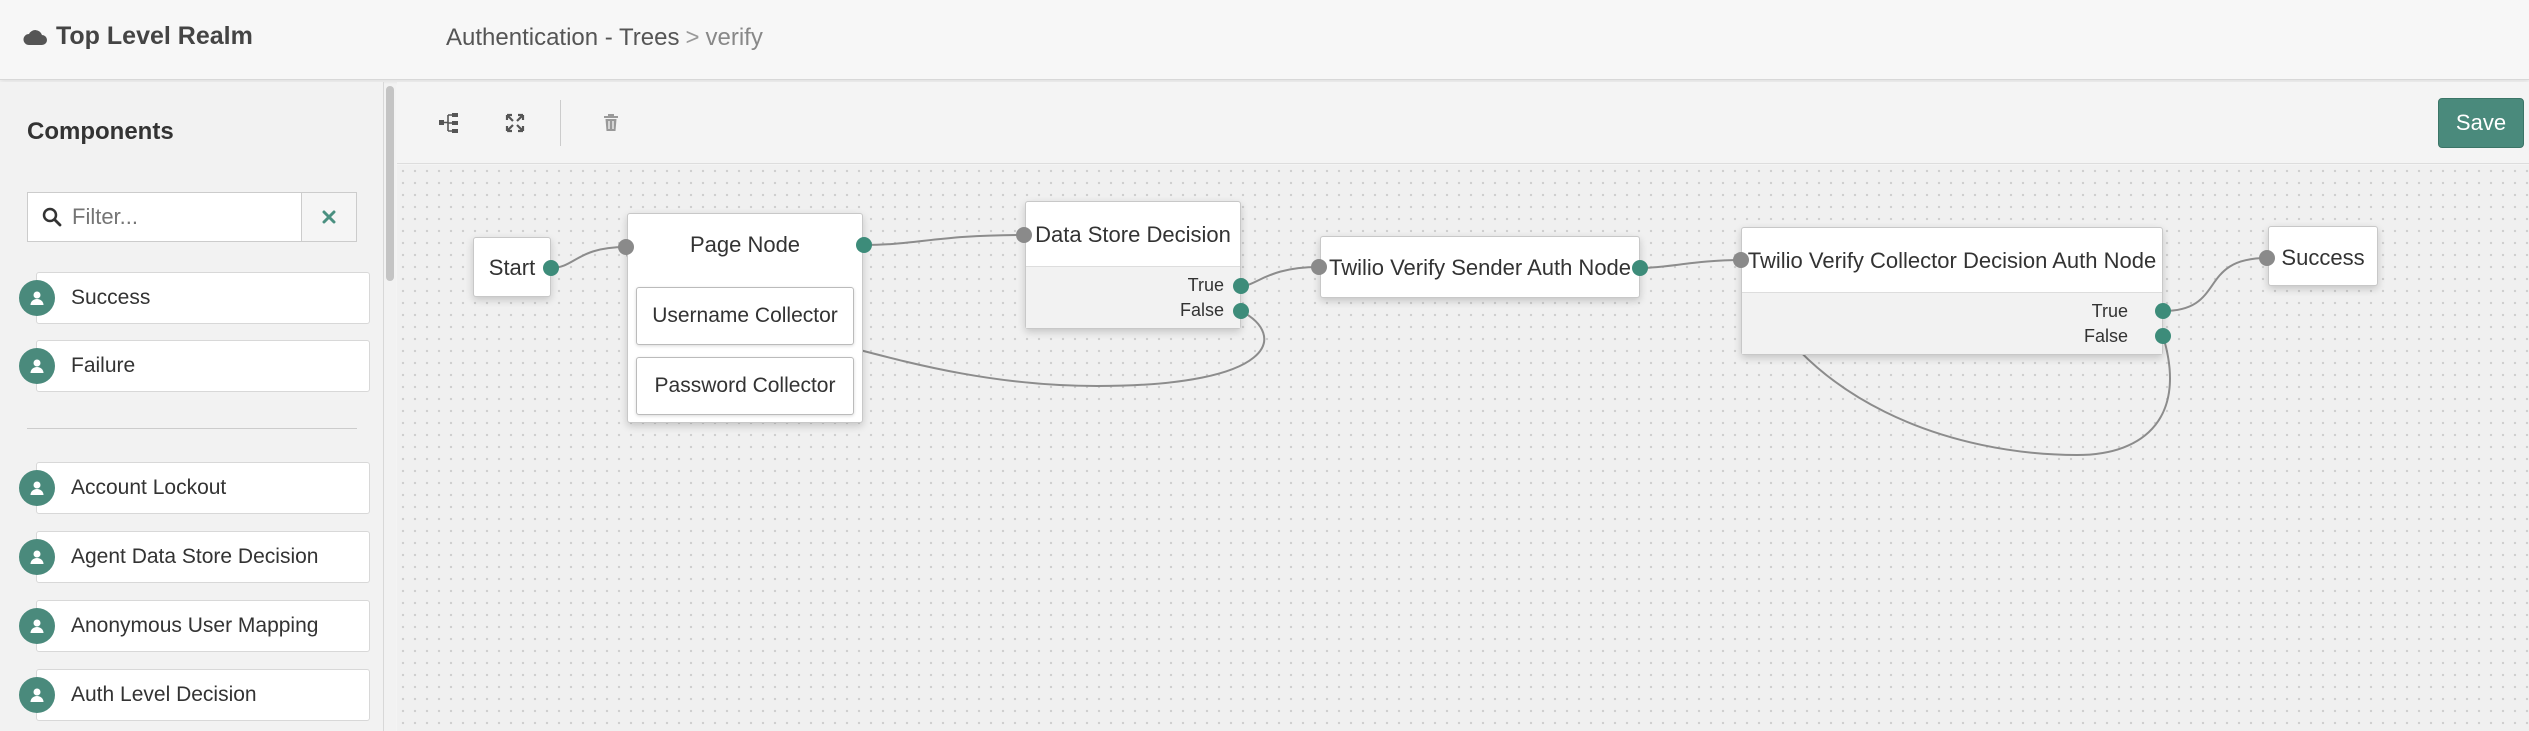  I want to click on component-label: Anonymous User Mapping, so click(195, 625).